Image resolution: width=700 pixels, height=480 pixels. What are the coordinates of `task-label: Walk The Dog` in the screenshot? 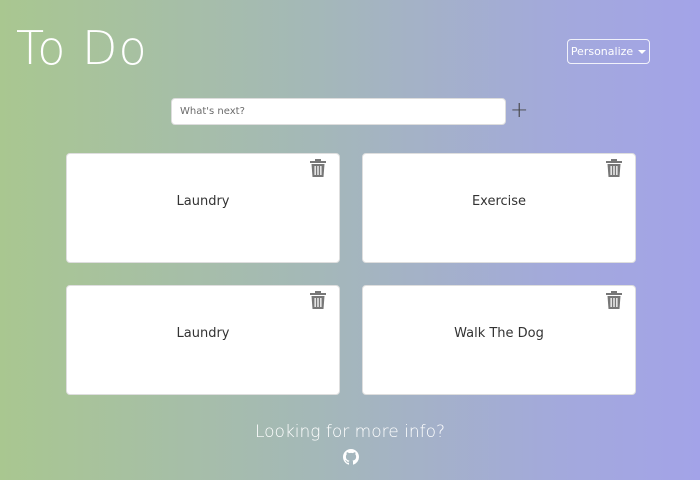 It's located at (499, 333).